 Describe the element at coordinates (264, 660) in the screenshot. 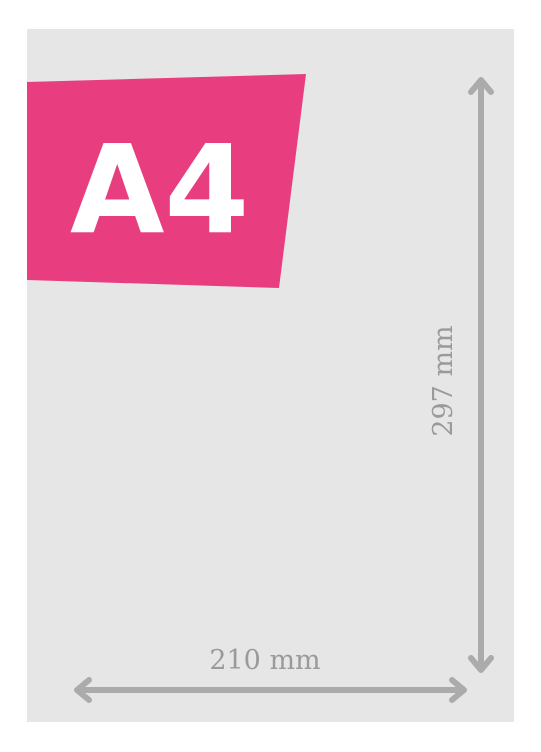

I see `width-label: 210 mm` at that location.